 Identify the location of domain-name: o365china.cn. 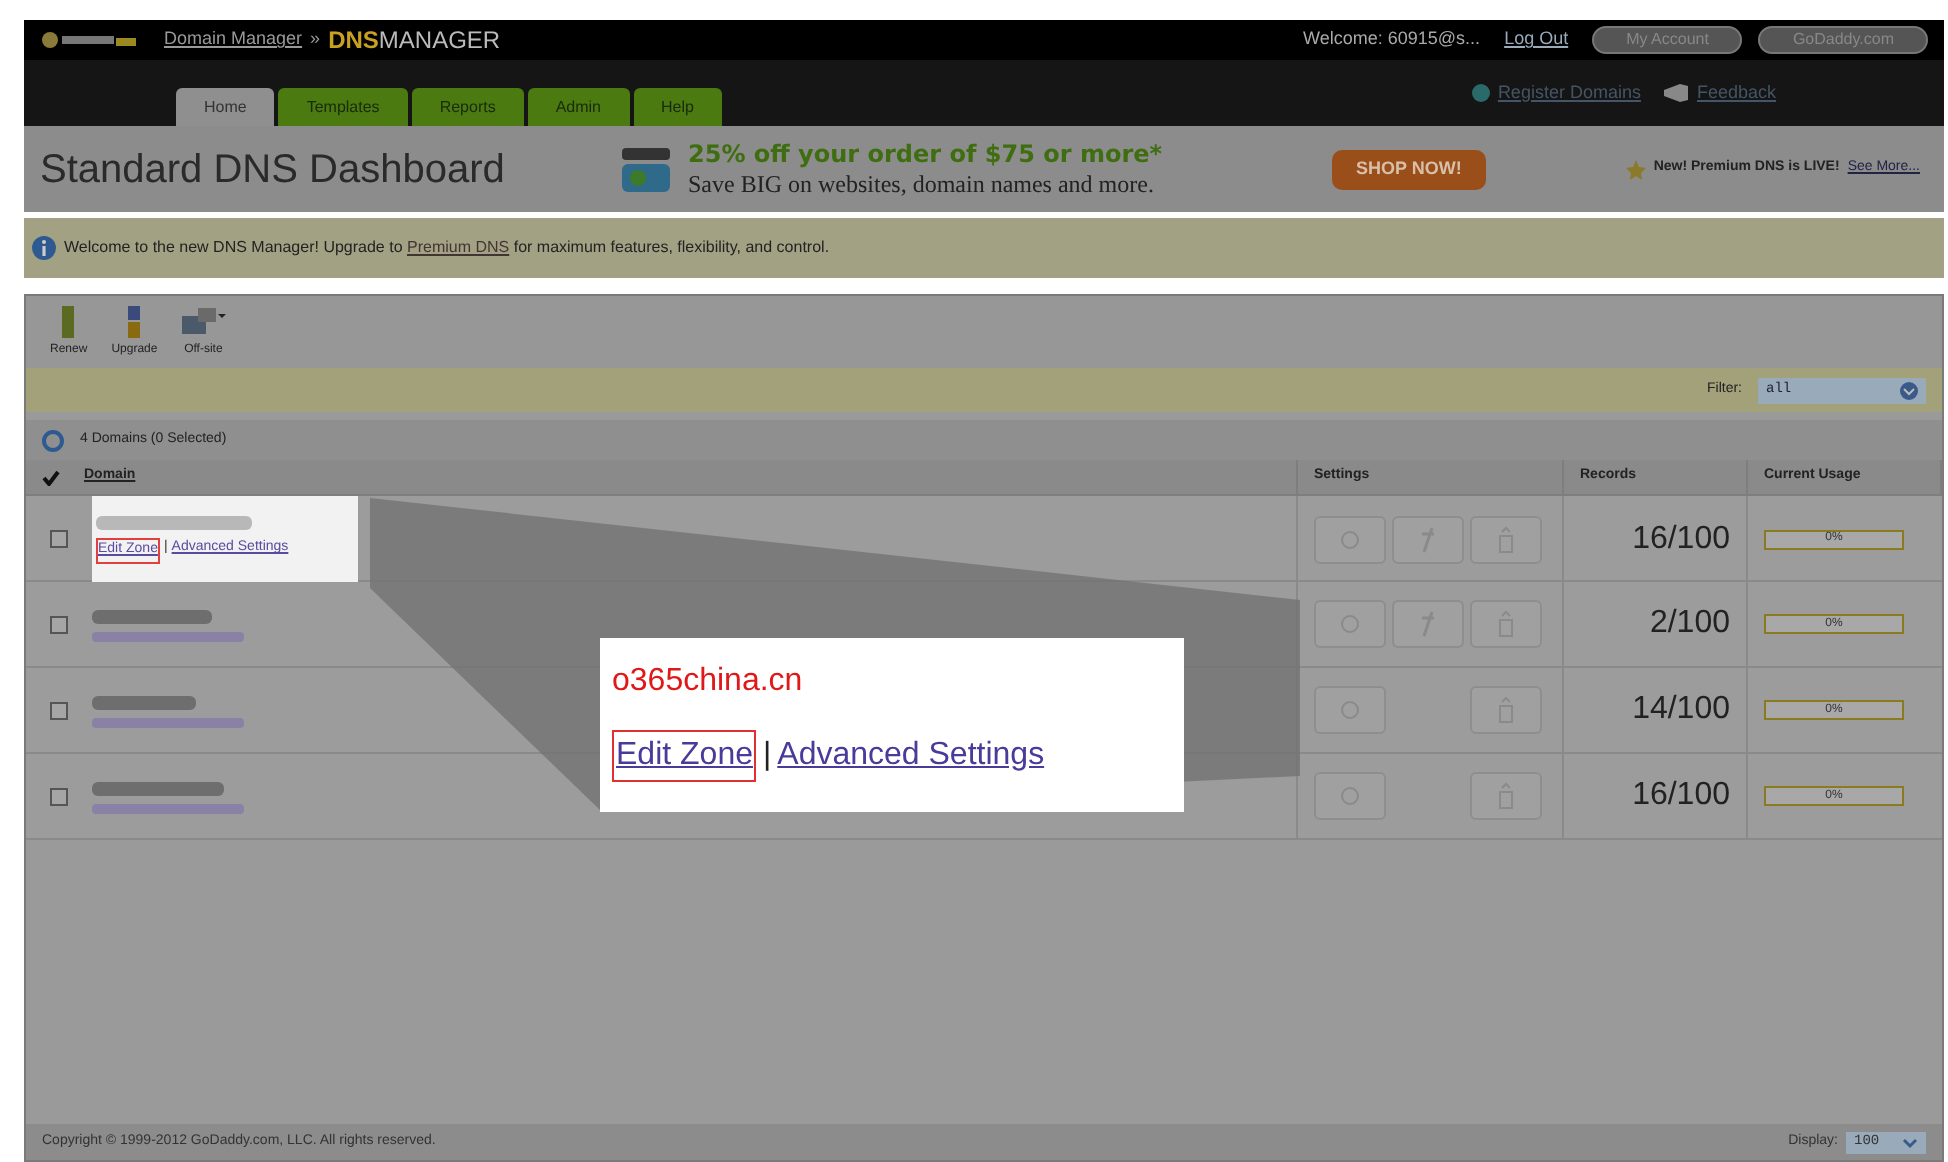
(708, 682).